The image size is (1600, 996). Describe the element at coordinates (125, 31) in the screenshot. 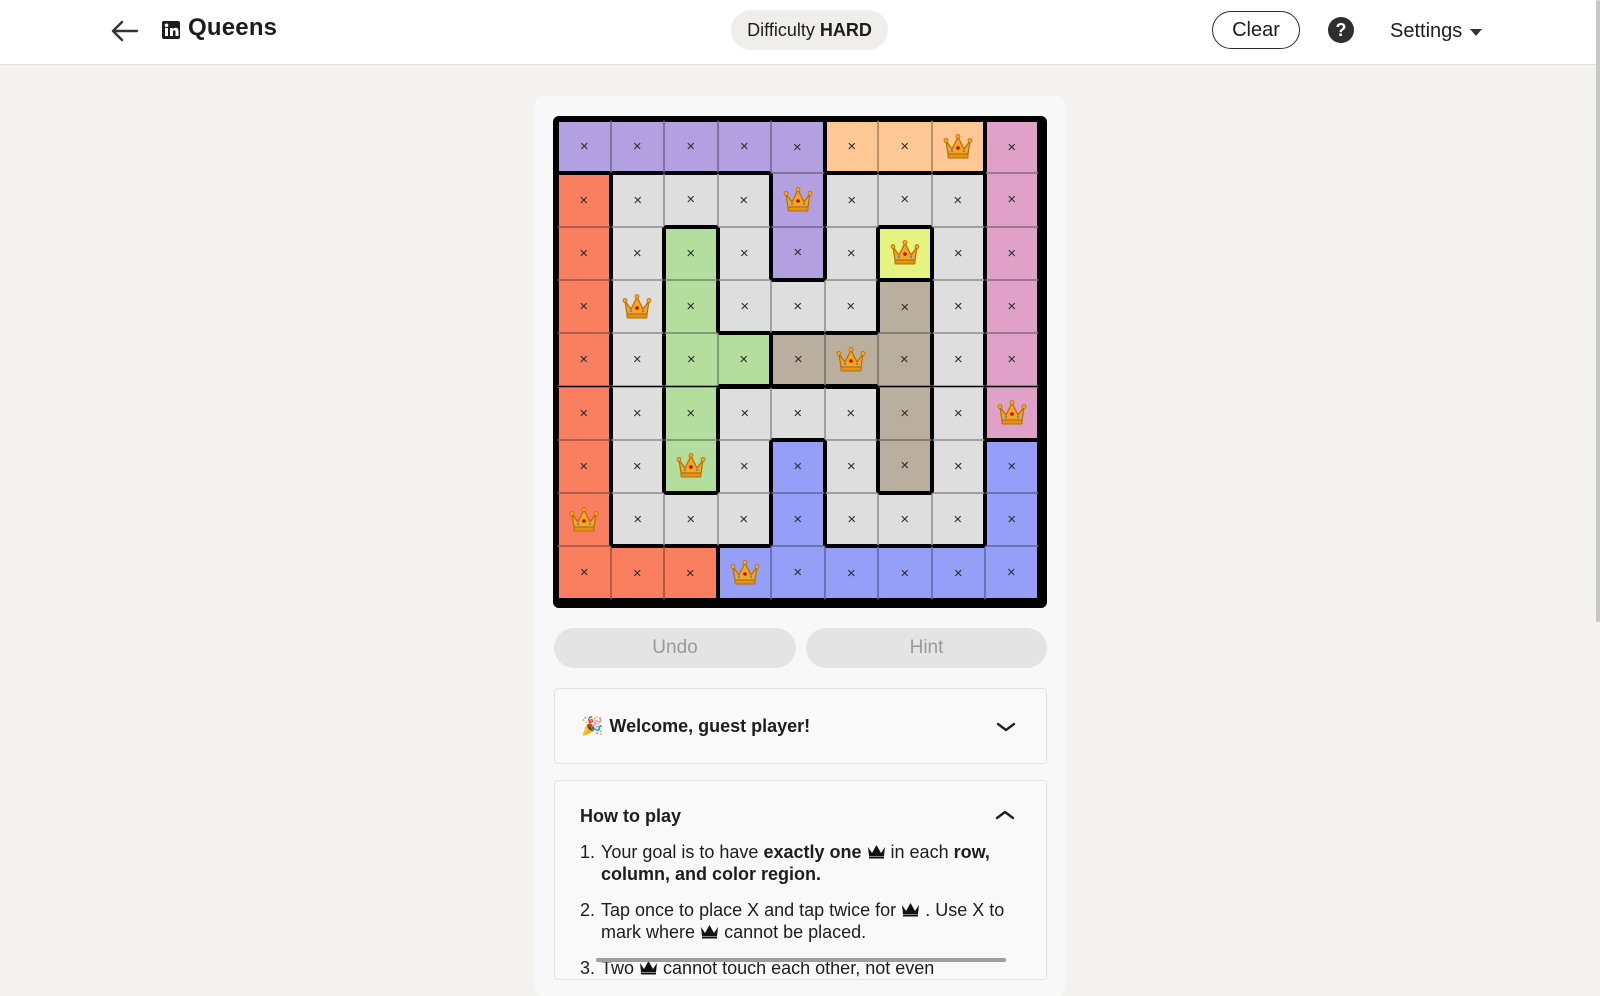

I see `back-arrow-icon` at that location.